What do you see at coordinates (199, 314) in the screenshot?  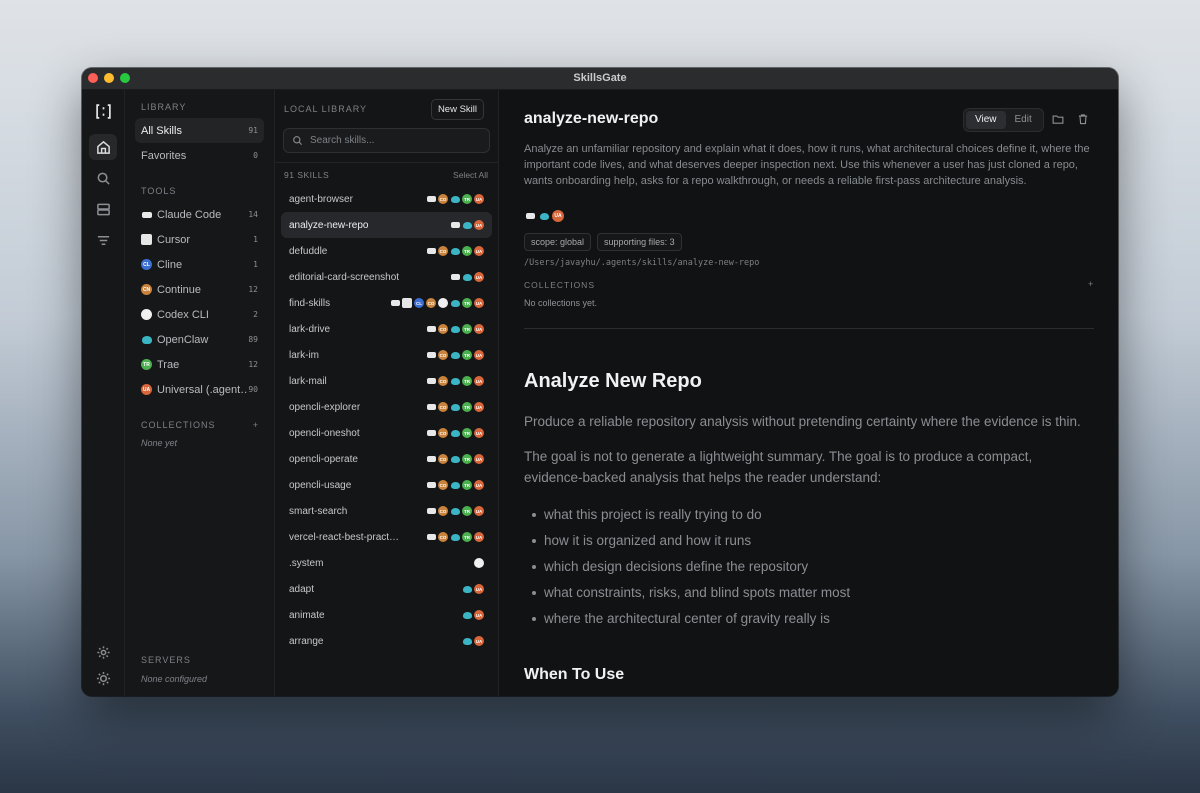 I see `sidebar-item-codex-cli: Codex CLI 2` at bounding box center [199, 314].